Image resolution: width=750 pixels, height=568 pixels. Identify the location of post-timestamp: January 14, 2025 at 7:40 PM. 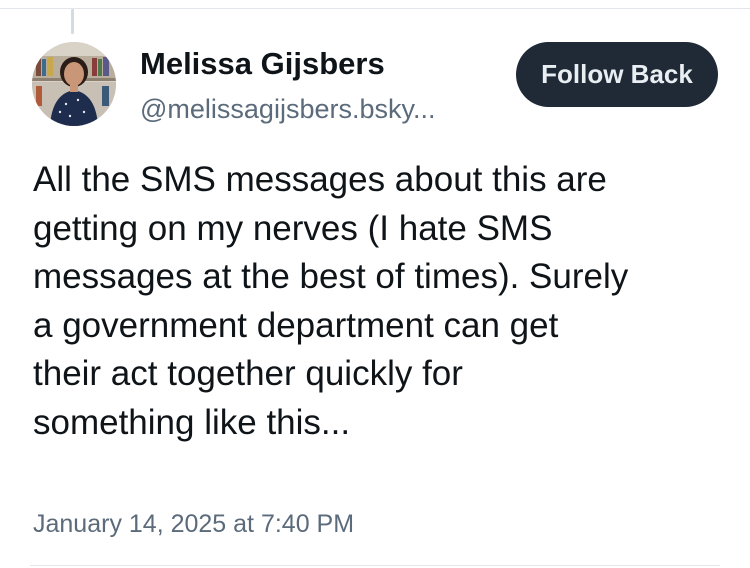
(193, 524).